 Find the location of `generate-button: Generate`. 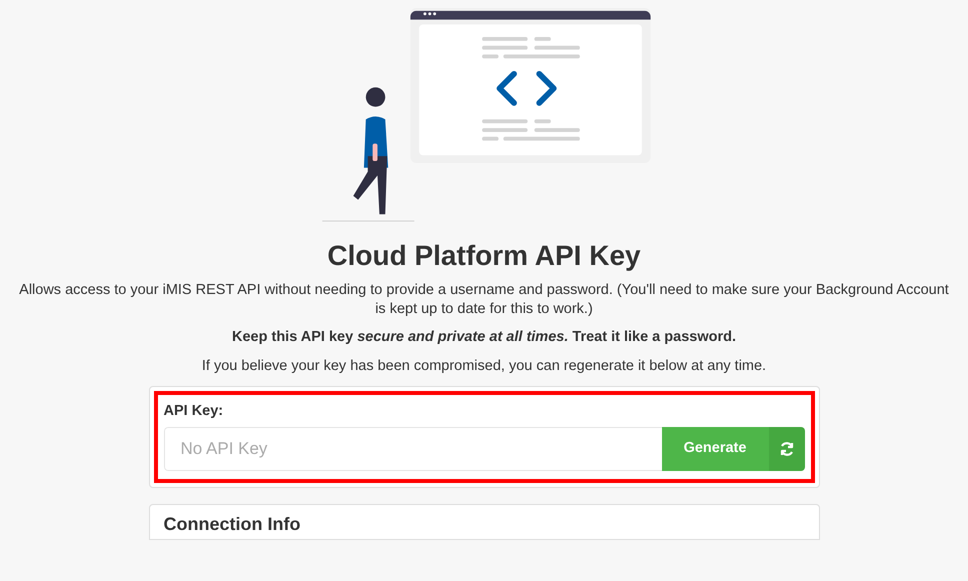

generate-button: Generate is located at coordinates (715, 448).